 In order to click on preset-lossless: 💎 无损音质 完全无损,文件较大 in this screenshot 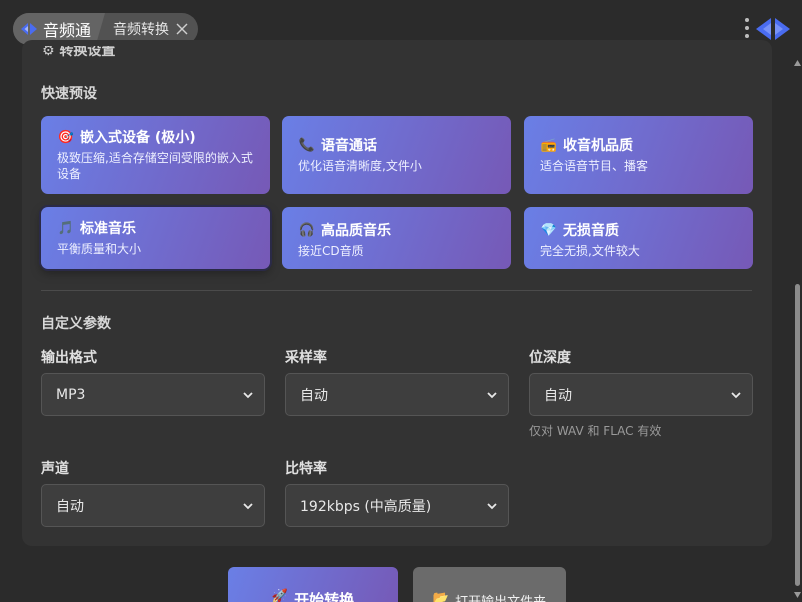, I will do `click(638, 238)`.